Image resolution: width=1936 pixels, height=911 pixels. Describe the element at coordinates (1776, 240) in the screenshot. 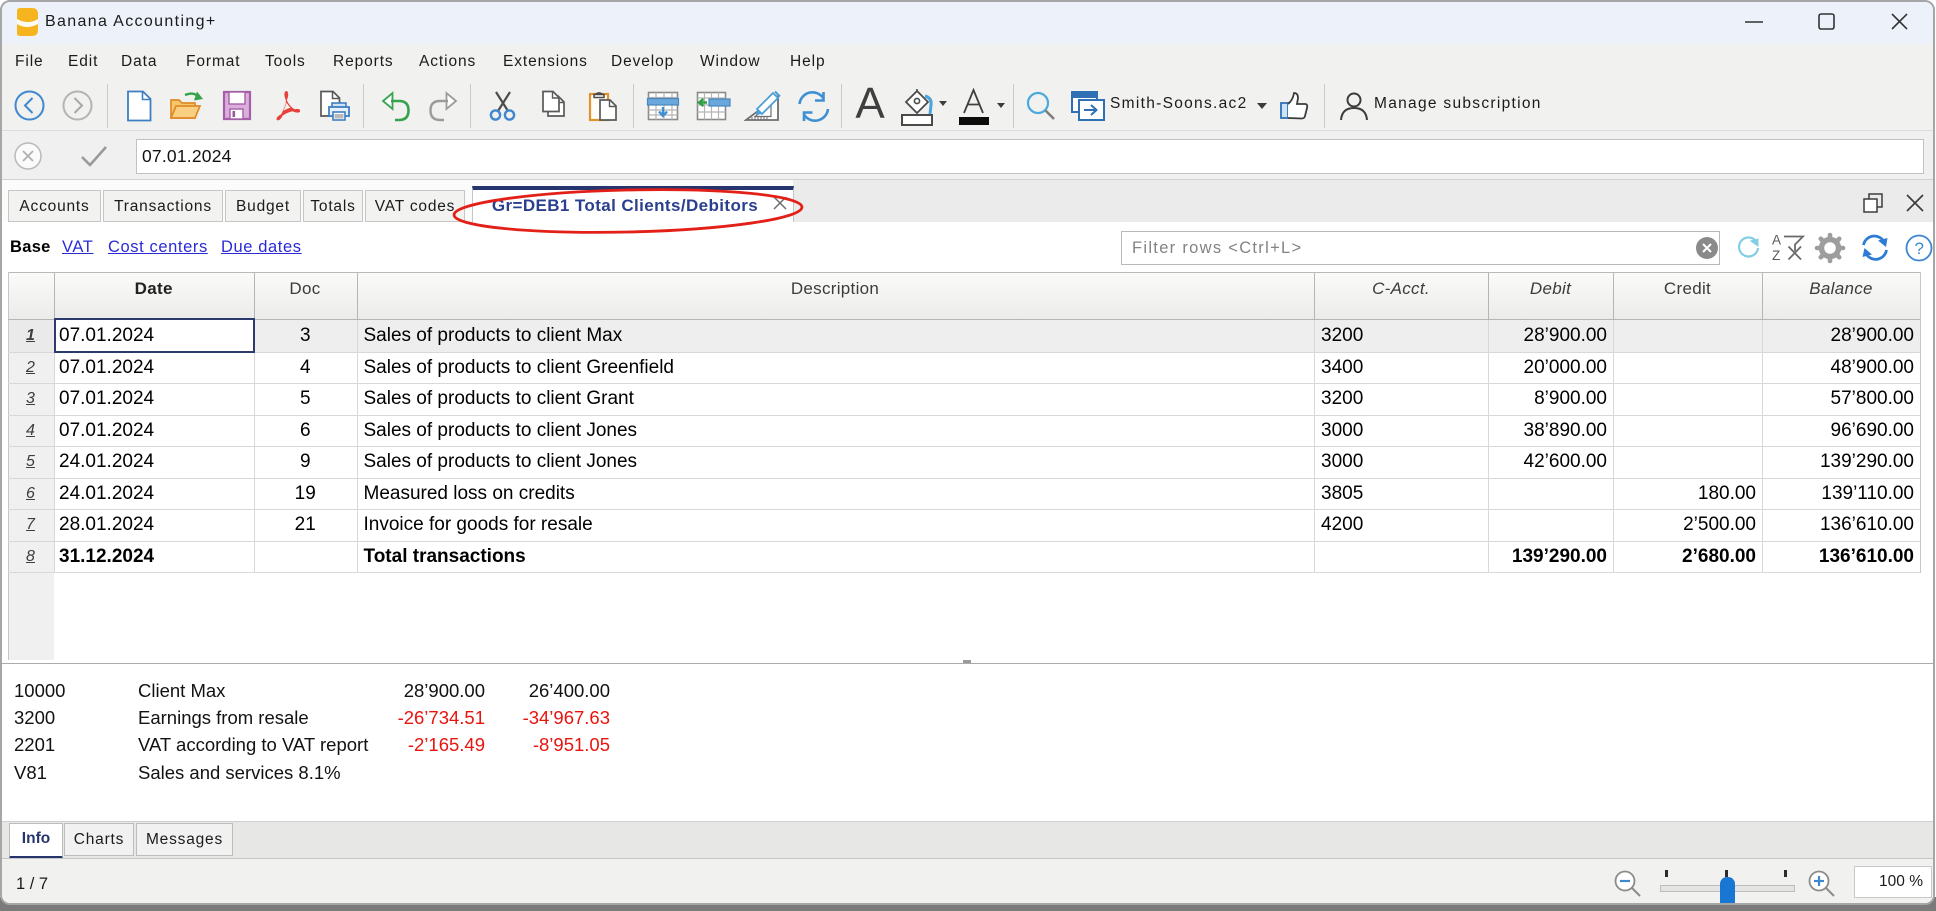

I see `svg-text: A` at that location.